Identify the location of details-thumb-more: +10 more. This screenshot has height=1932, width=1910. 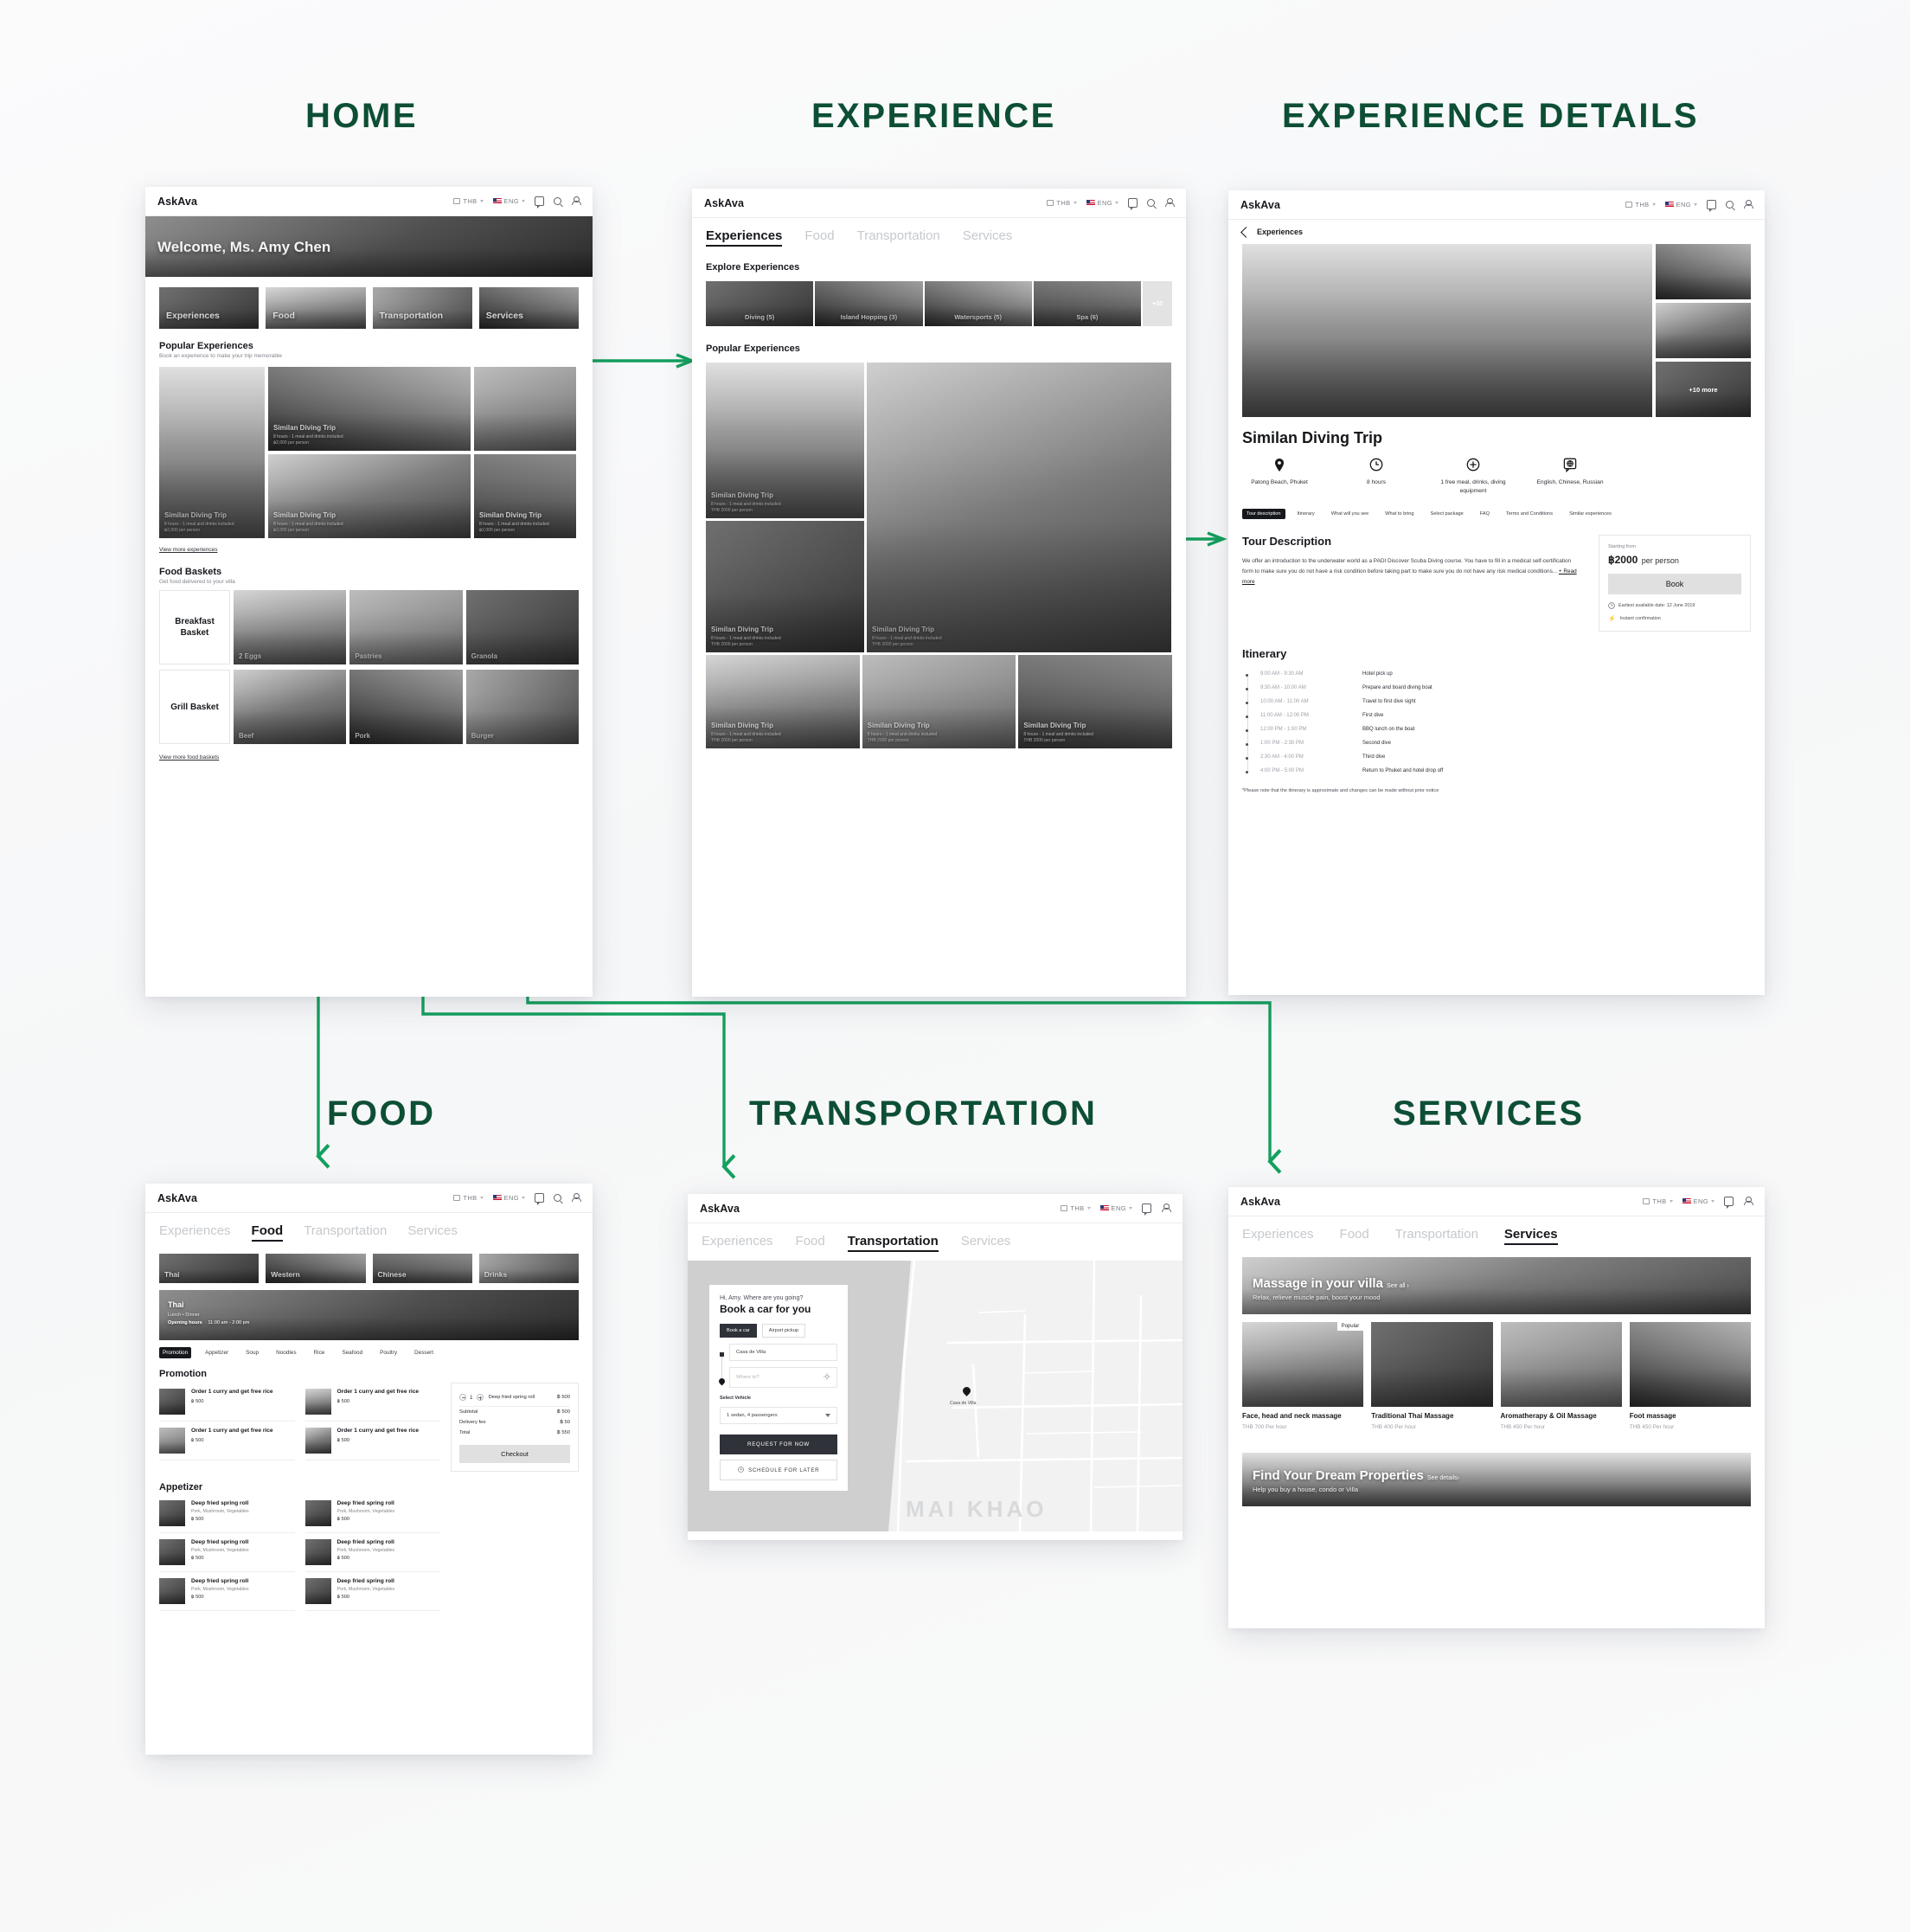
(1703, 389).